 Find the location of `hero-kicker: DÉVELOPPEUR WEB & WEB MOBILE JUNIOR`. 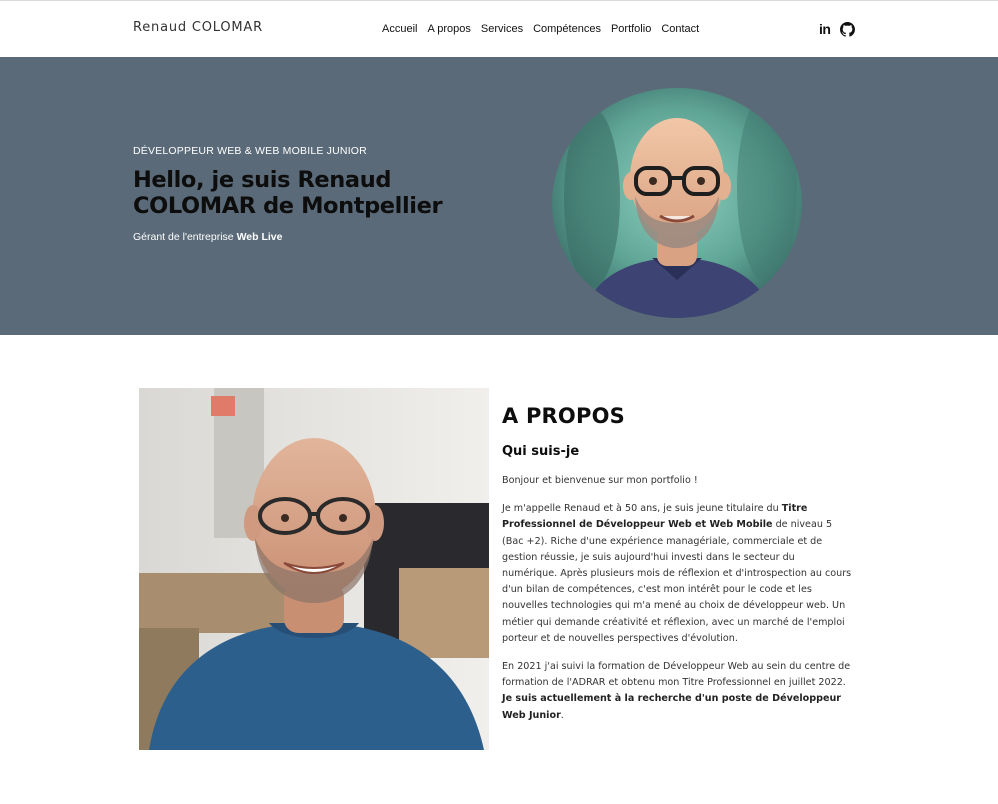

hero-kicker: DÉVELOPPEUR WEB & WEB MOBILE JUNIOR is located at coordinates (250, 151).